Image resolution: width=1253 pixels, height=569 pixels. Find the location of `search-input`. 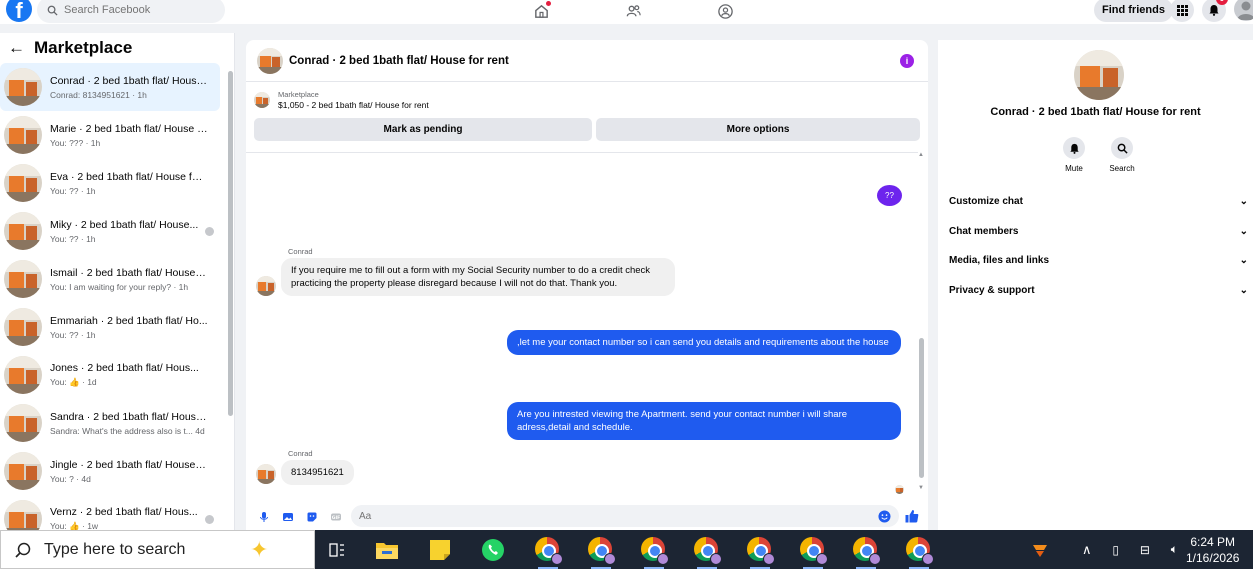

search-input is located at coordinates (139, 10).